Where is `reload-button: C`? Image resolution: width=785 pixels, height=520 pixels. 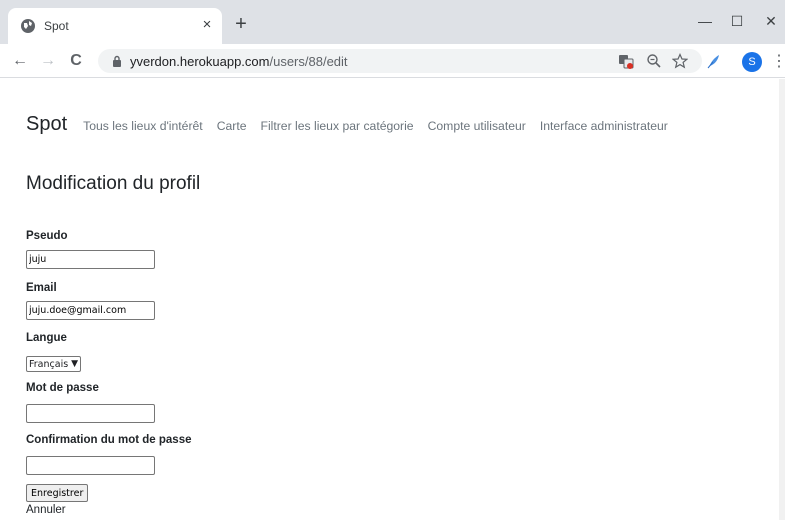
reload-button: C is located at coordinates (76, 61).